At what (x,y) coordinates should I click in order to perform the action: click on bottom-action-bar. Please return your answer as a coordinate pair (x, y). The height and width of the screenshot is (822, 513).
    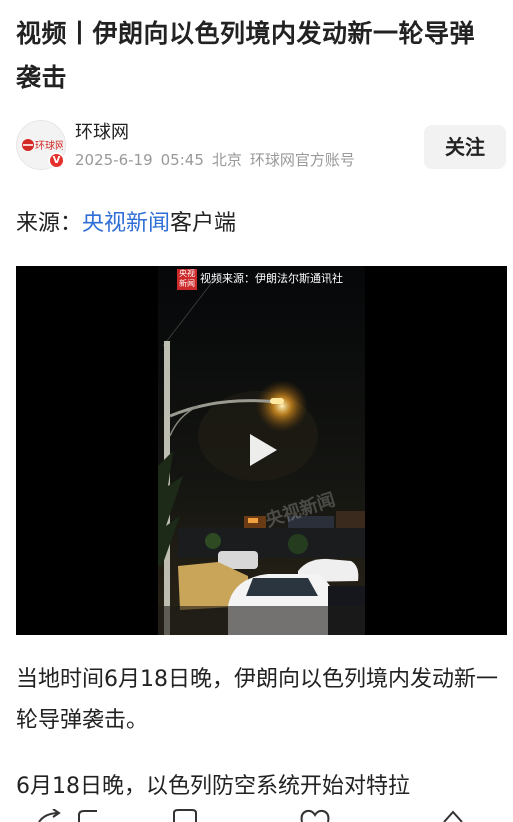
    Looking at the image, I should click on (256, 815).